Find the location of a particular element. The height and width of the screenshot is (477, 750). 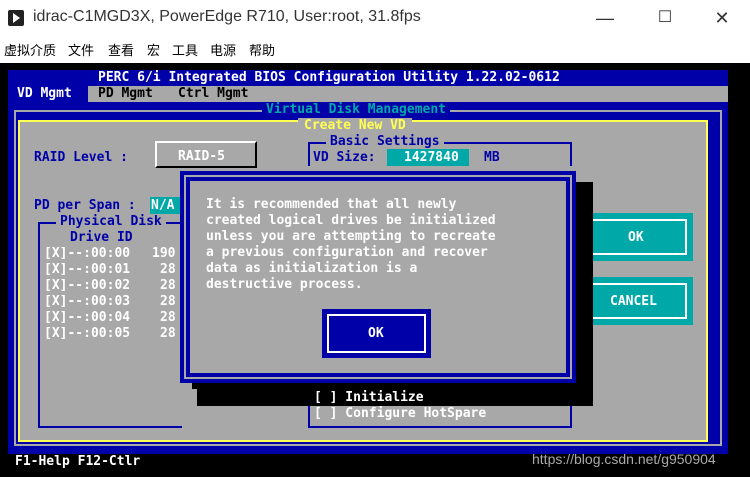

raid-level-label: RAID Level : is located at coordinates (81, 157).